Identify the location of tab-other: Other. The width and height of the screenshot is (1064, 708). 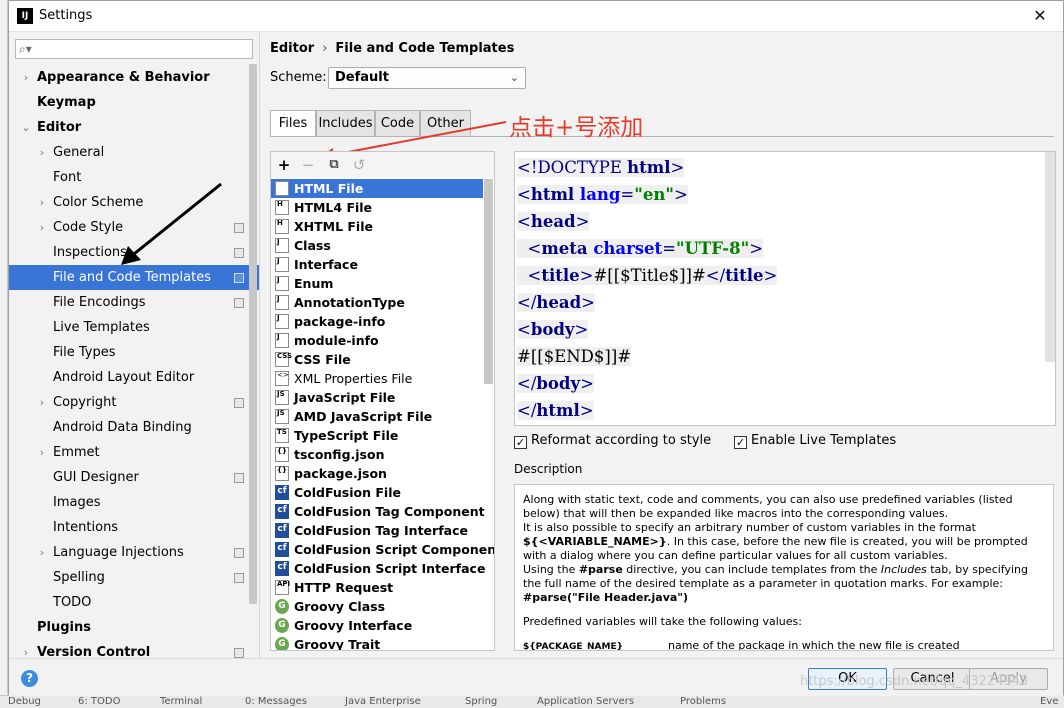
(445, 123).